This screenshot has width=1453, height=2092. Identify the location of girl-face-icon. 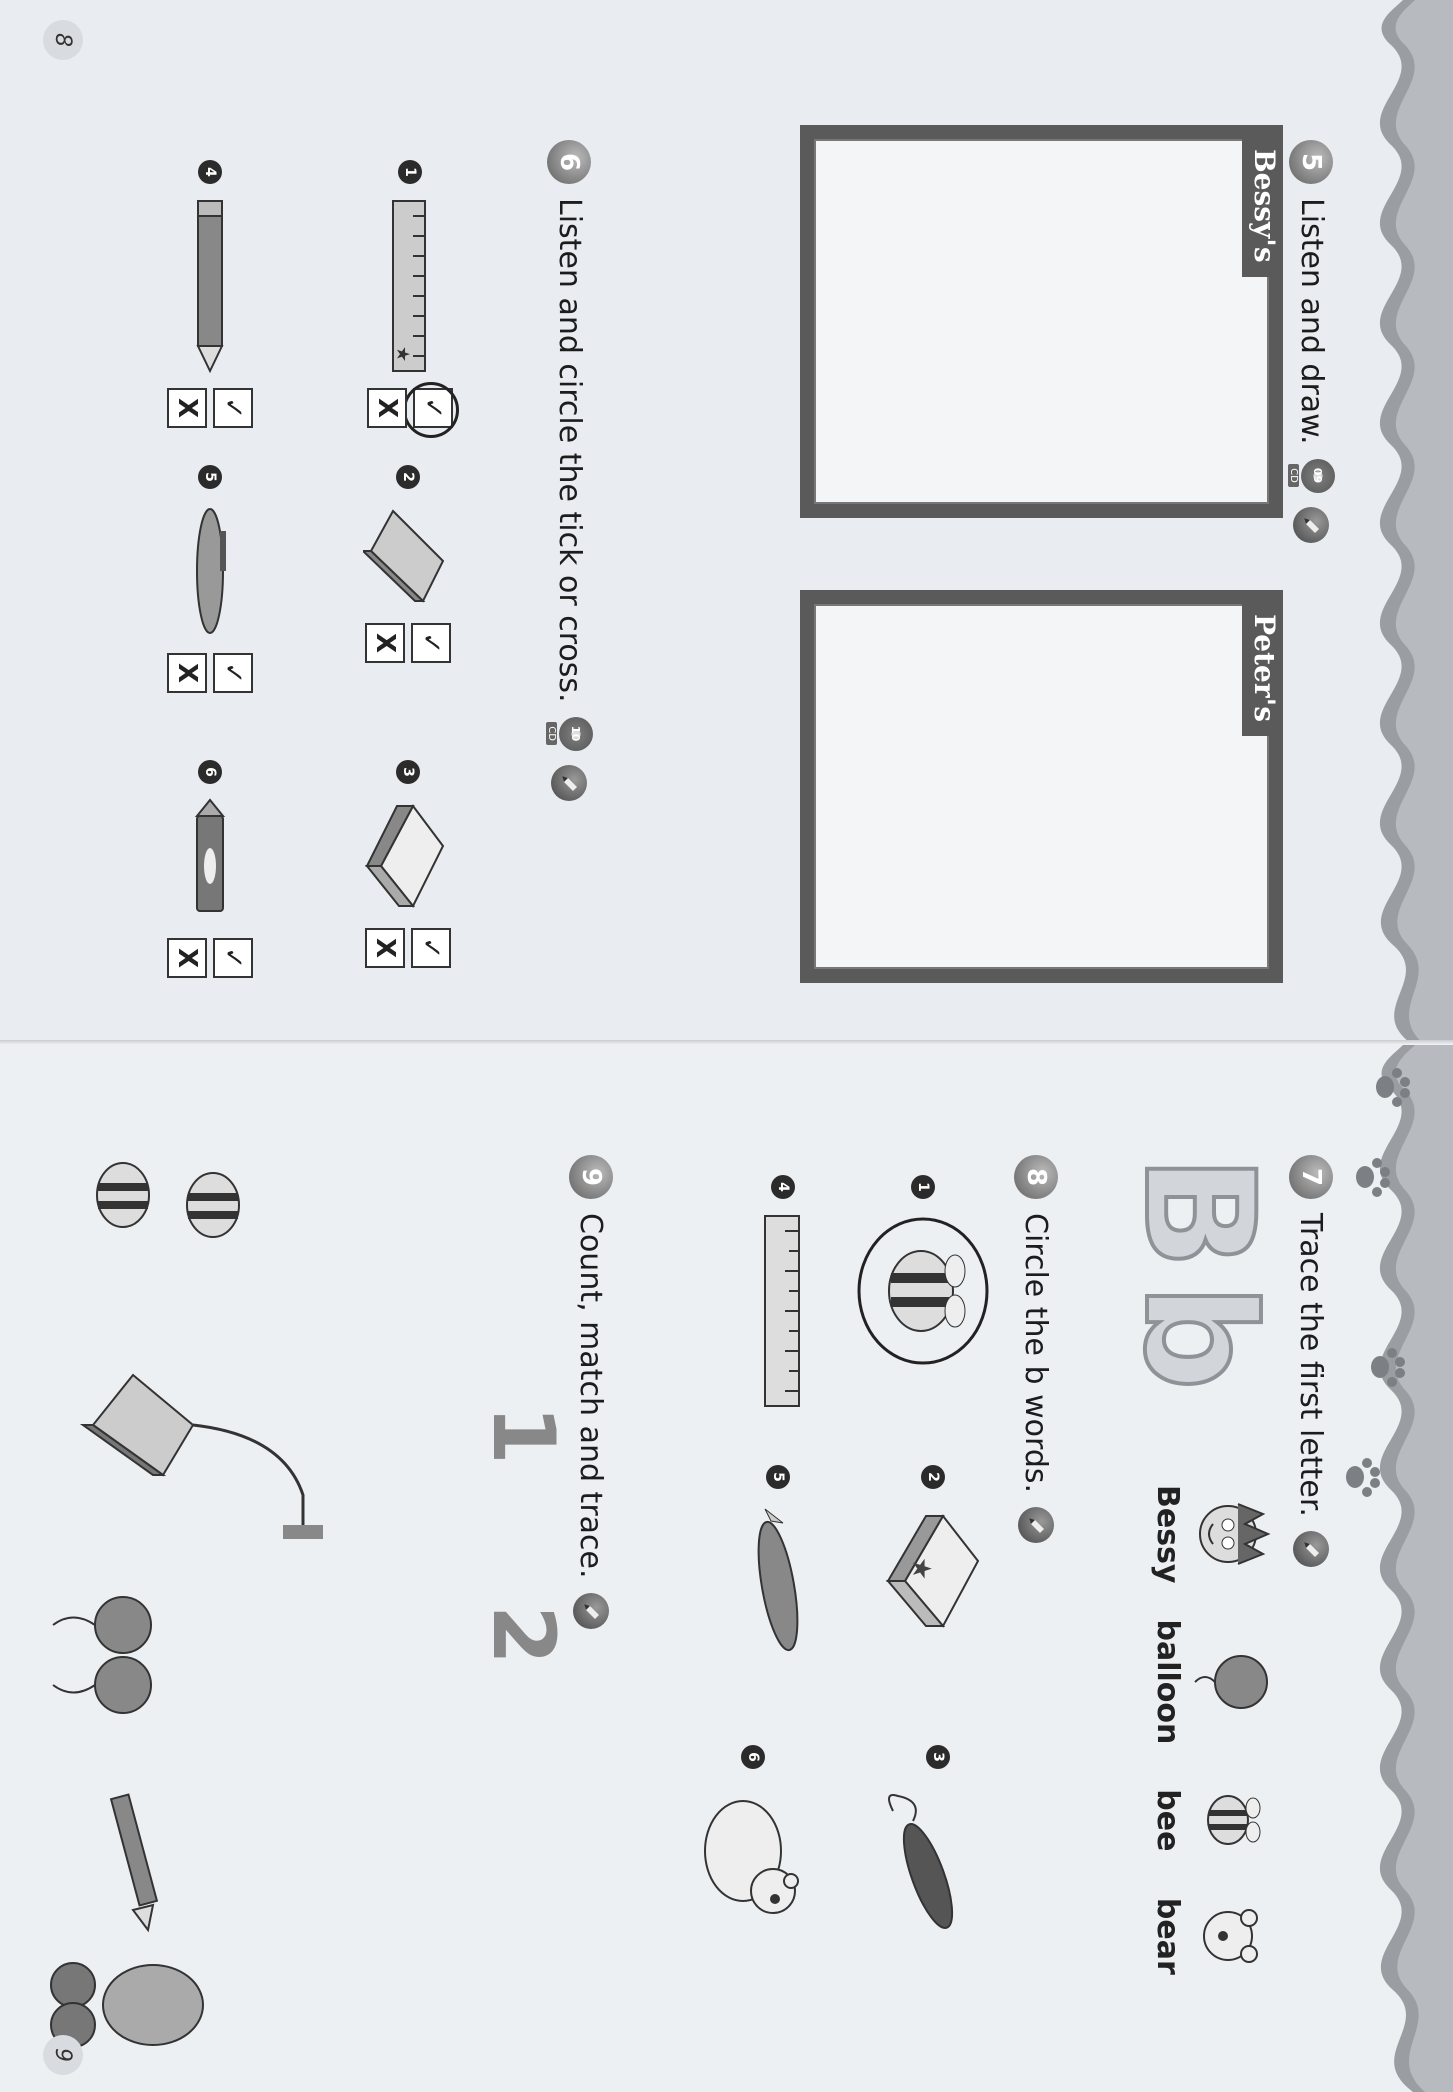
(1235, 1534).